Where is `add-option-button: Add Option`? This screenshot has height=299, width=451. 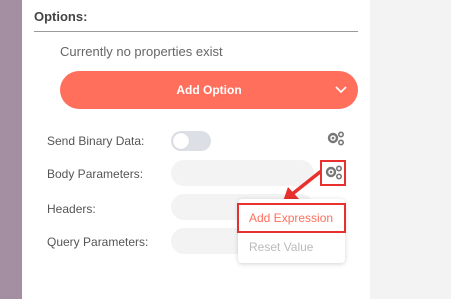
add-option-button: Add Option is located at coordinates (209, 90).